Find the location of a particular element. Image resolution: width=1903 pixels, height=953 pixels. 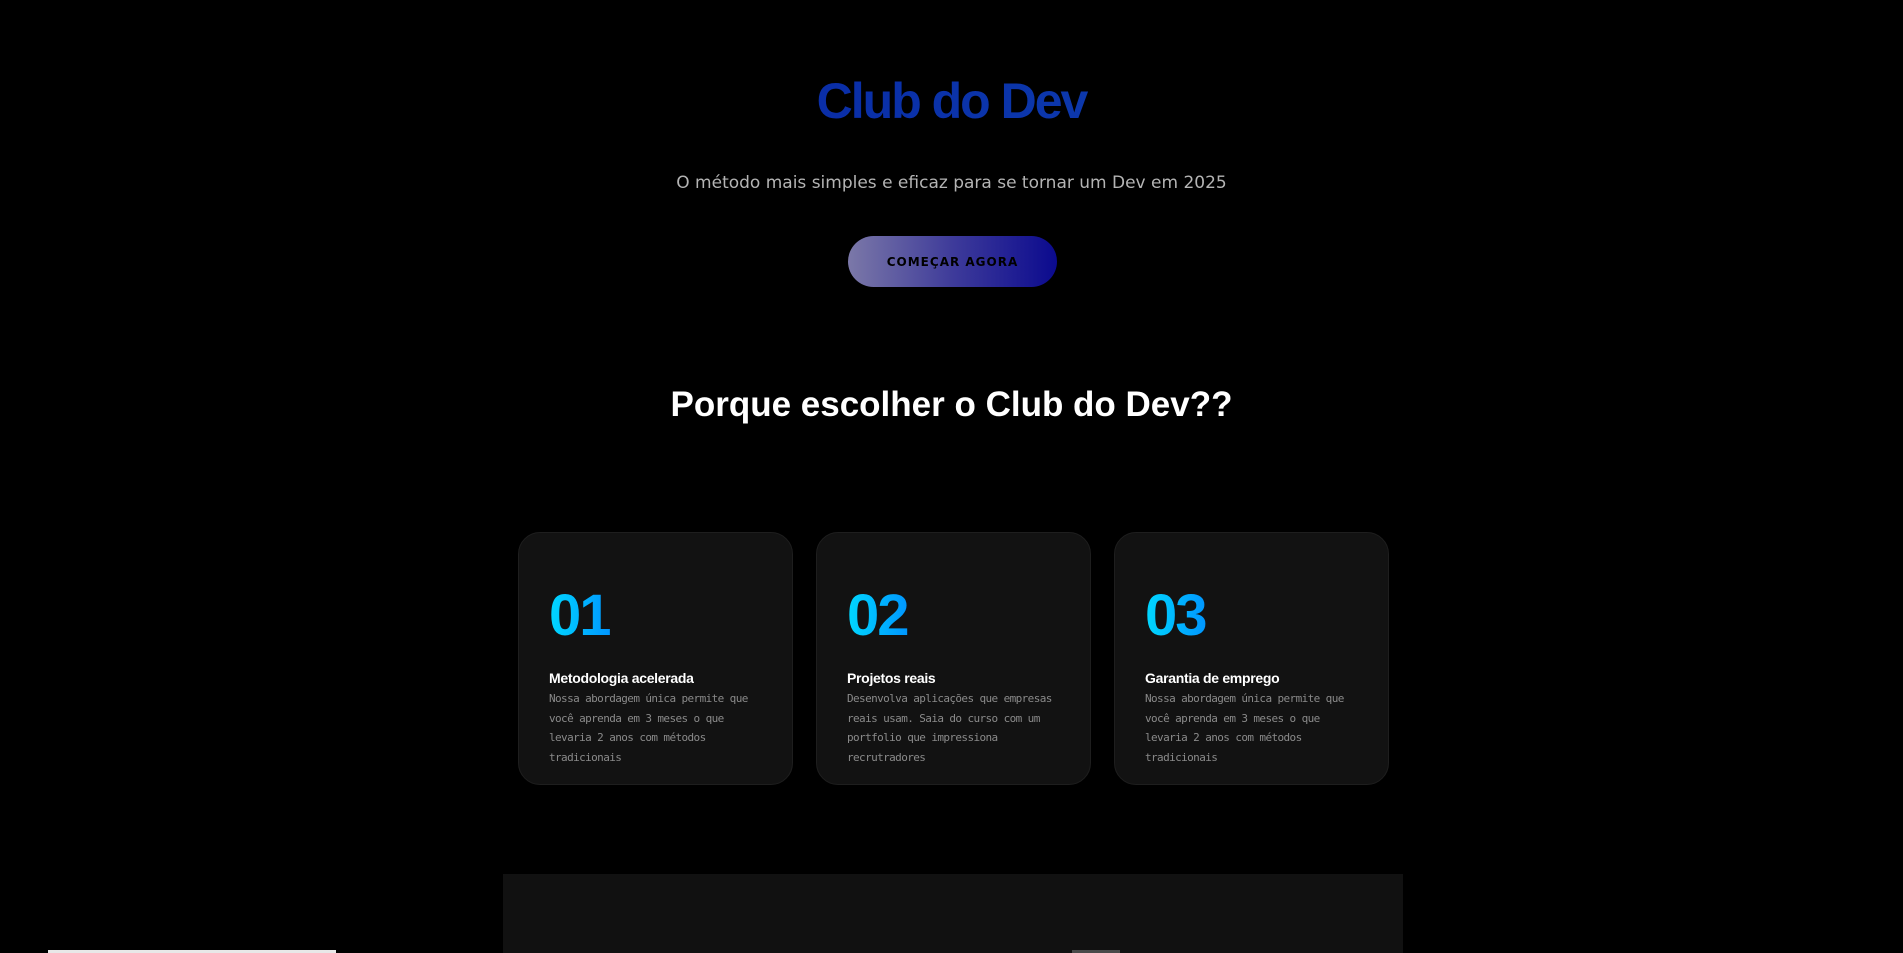

feature-card-number: 02 is located at coordinates (878, 615).